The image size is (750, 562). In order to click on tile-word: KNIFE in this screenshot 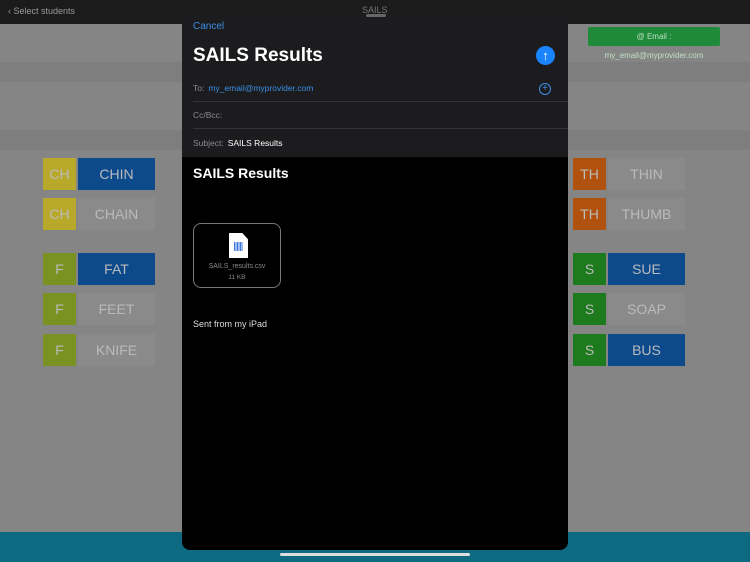, I will do `click(116, 350)`.